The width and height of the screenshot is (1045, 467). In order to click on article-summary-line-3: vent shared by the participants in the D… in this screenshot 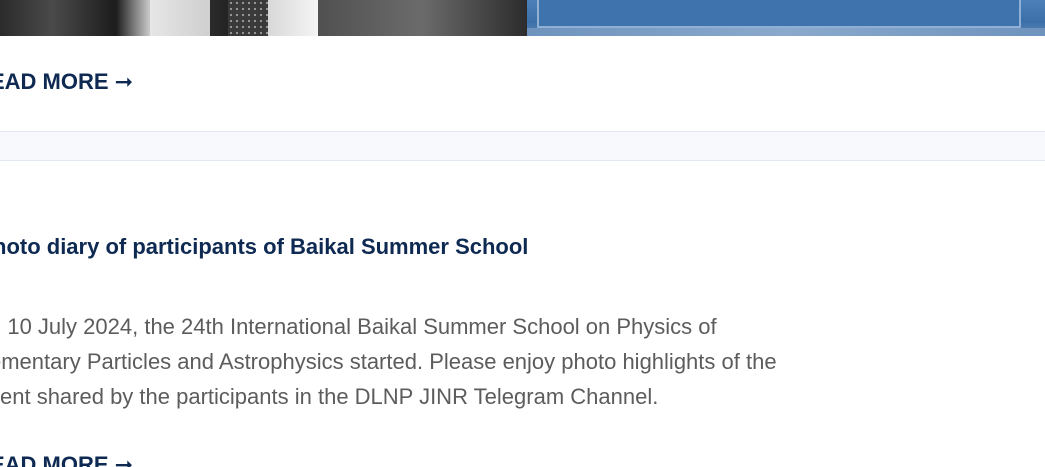, I will do `click(329, 396)`.